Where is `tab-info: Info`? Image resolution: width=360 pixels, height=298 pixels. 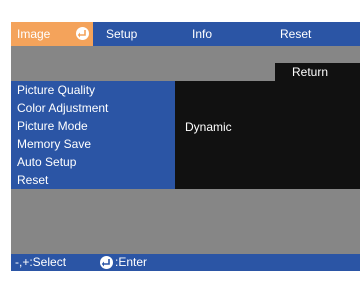 tab-info: Info is located at coordinates (231, 34).